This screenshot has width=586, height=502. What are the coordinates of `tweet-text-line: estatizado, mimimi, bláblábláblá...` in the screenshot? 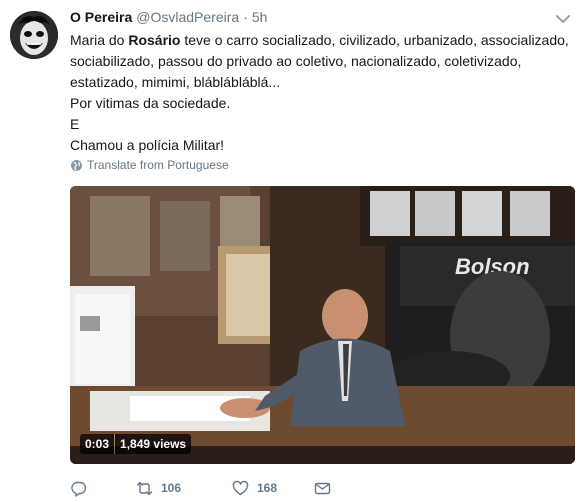 It's located at (175, 82).